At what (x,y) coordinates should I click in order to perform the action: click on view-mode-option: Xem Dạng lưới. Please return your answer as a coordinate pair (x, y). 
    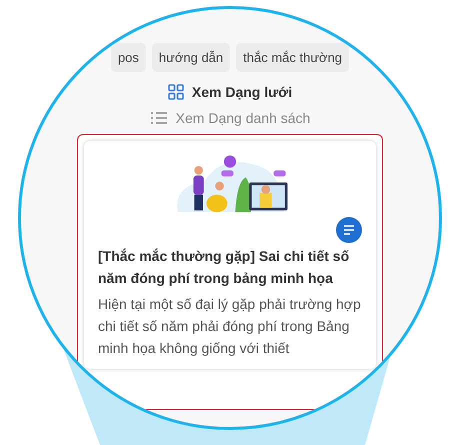
    Looking at the image, I should click on (230, 92).